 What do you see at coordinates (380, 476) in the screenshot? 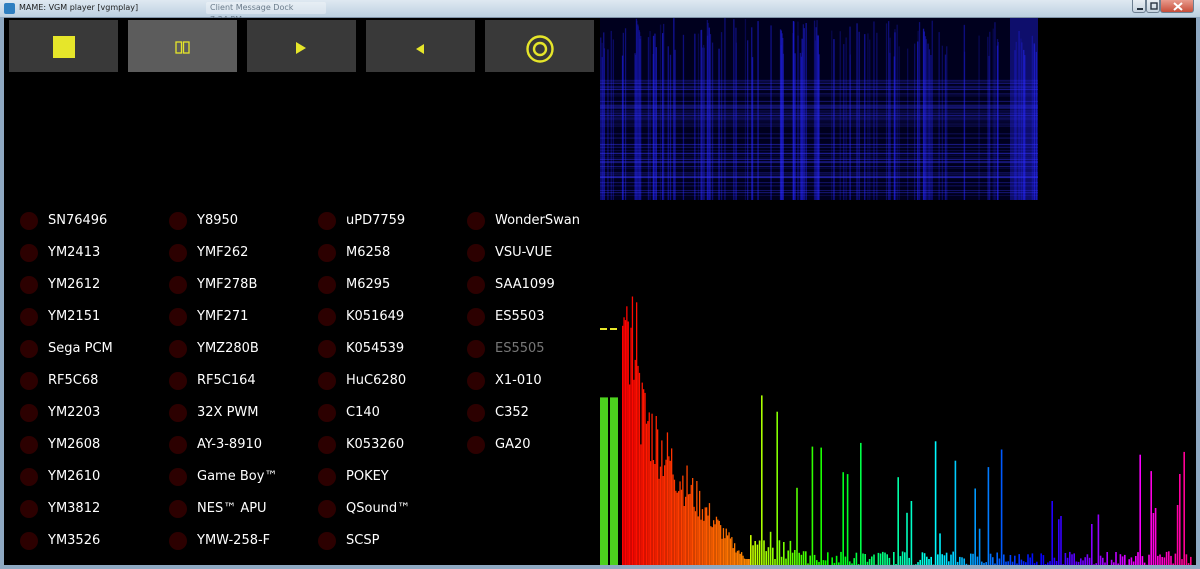
I see `chip-pokey: POKEY` at bounding box center [380, 476].